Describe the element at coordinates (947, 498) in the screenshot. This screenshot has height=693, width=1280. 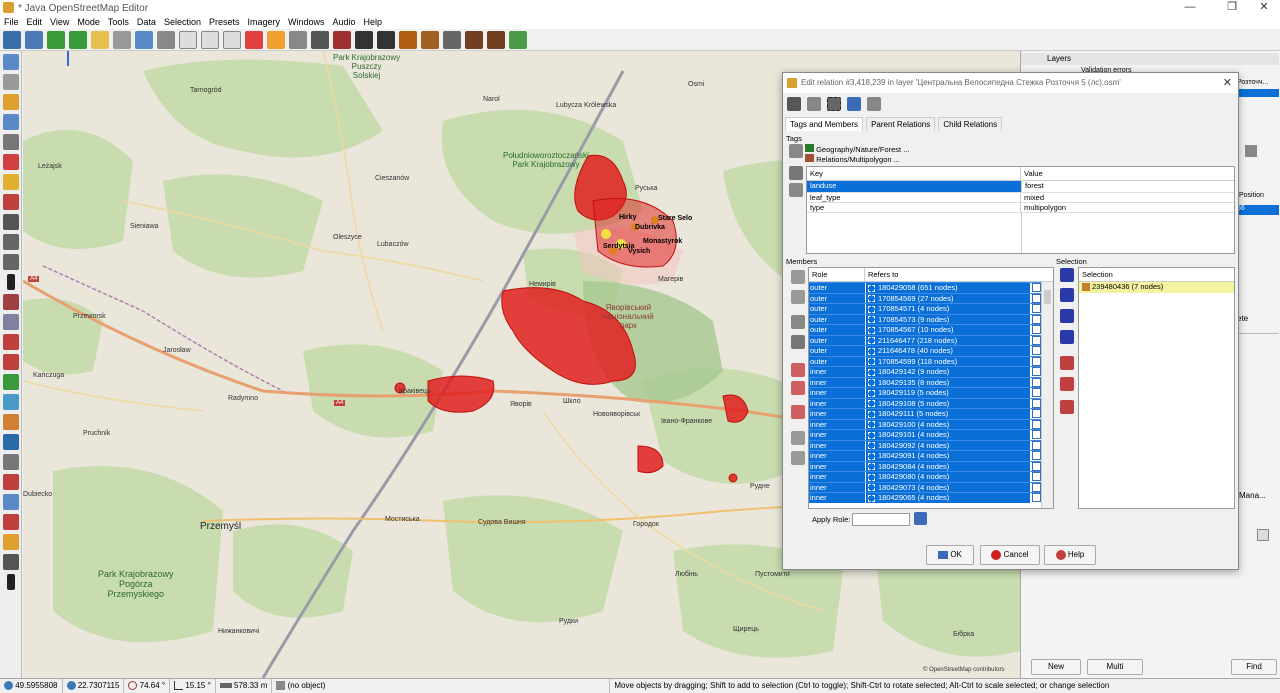
I see `member-ref: 180429065 (4 nodes)` at that location.